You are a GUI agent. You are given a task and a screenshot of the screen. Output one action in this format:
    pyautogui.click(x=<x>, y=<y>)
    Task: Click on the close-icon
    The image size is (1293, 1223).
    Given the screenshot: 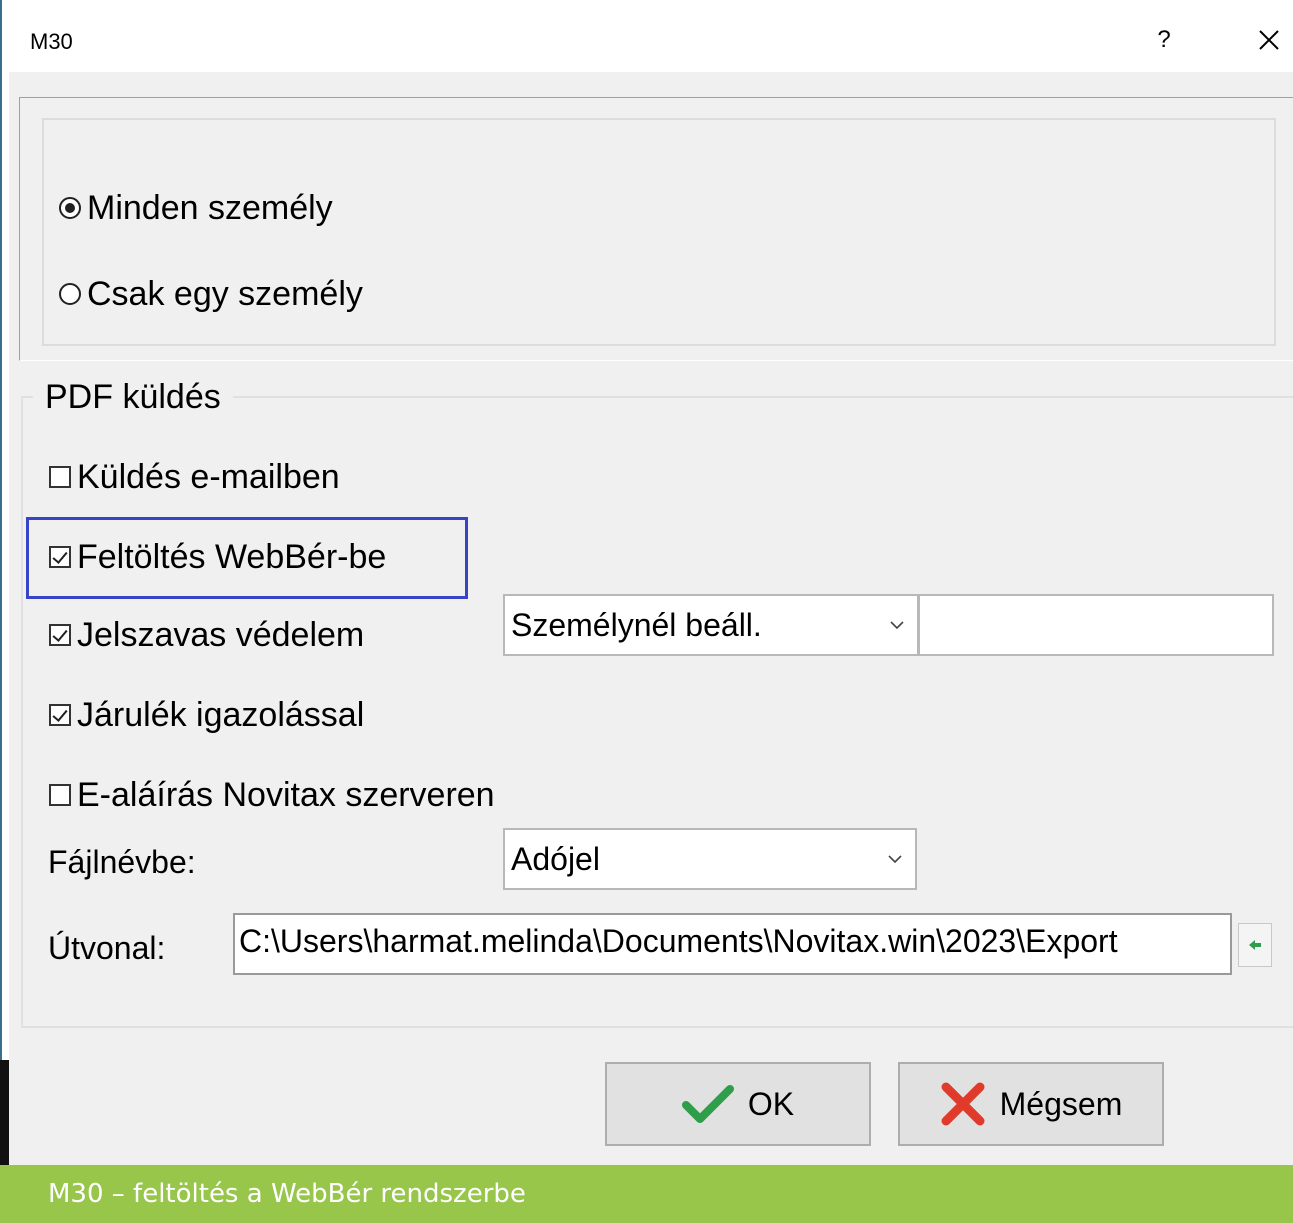 What is the action you would take?
    pyautogui.click(x=1269, y=40)
    